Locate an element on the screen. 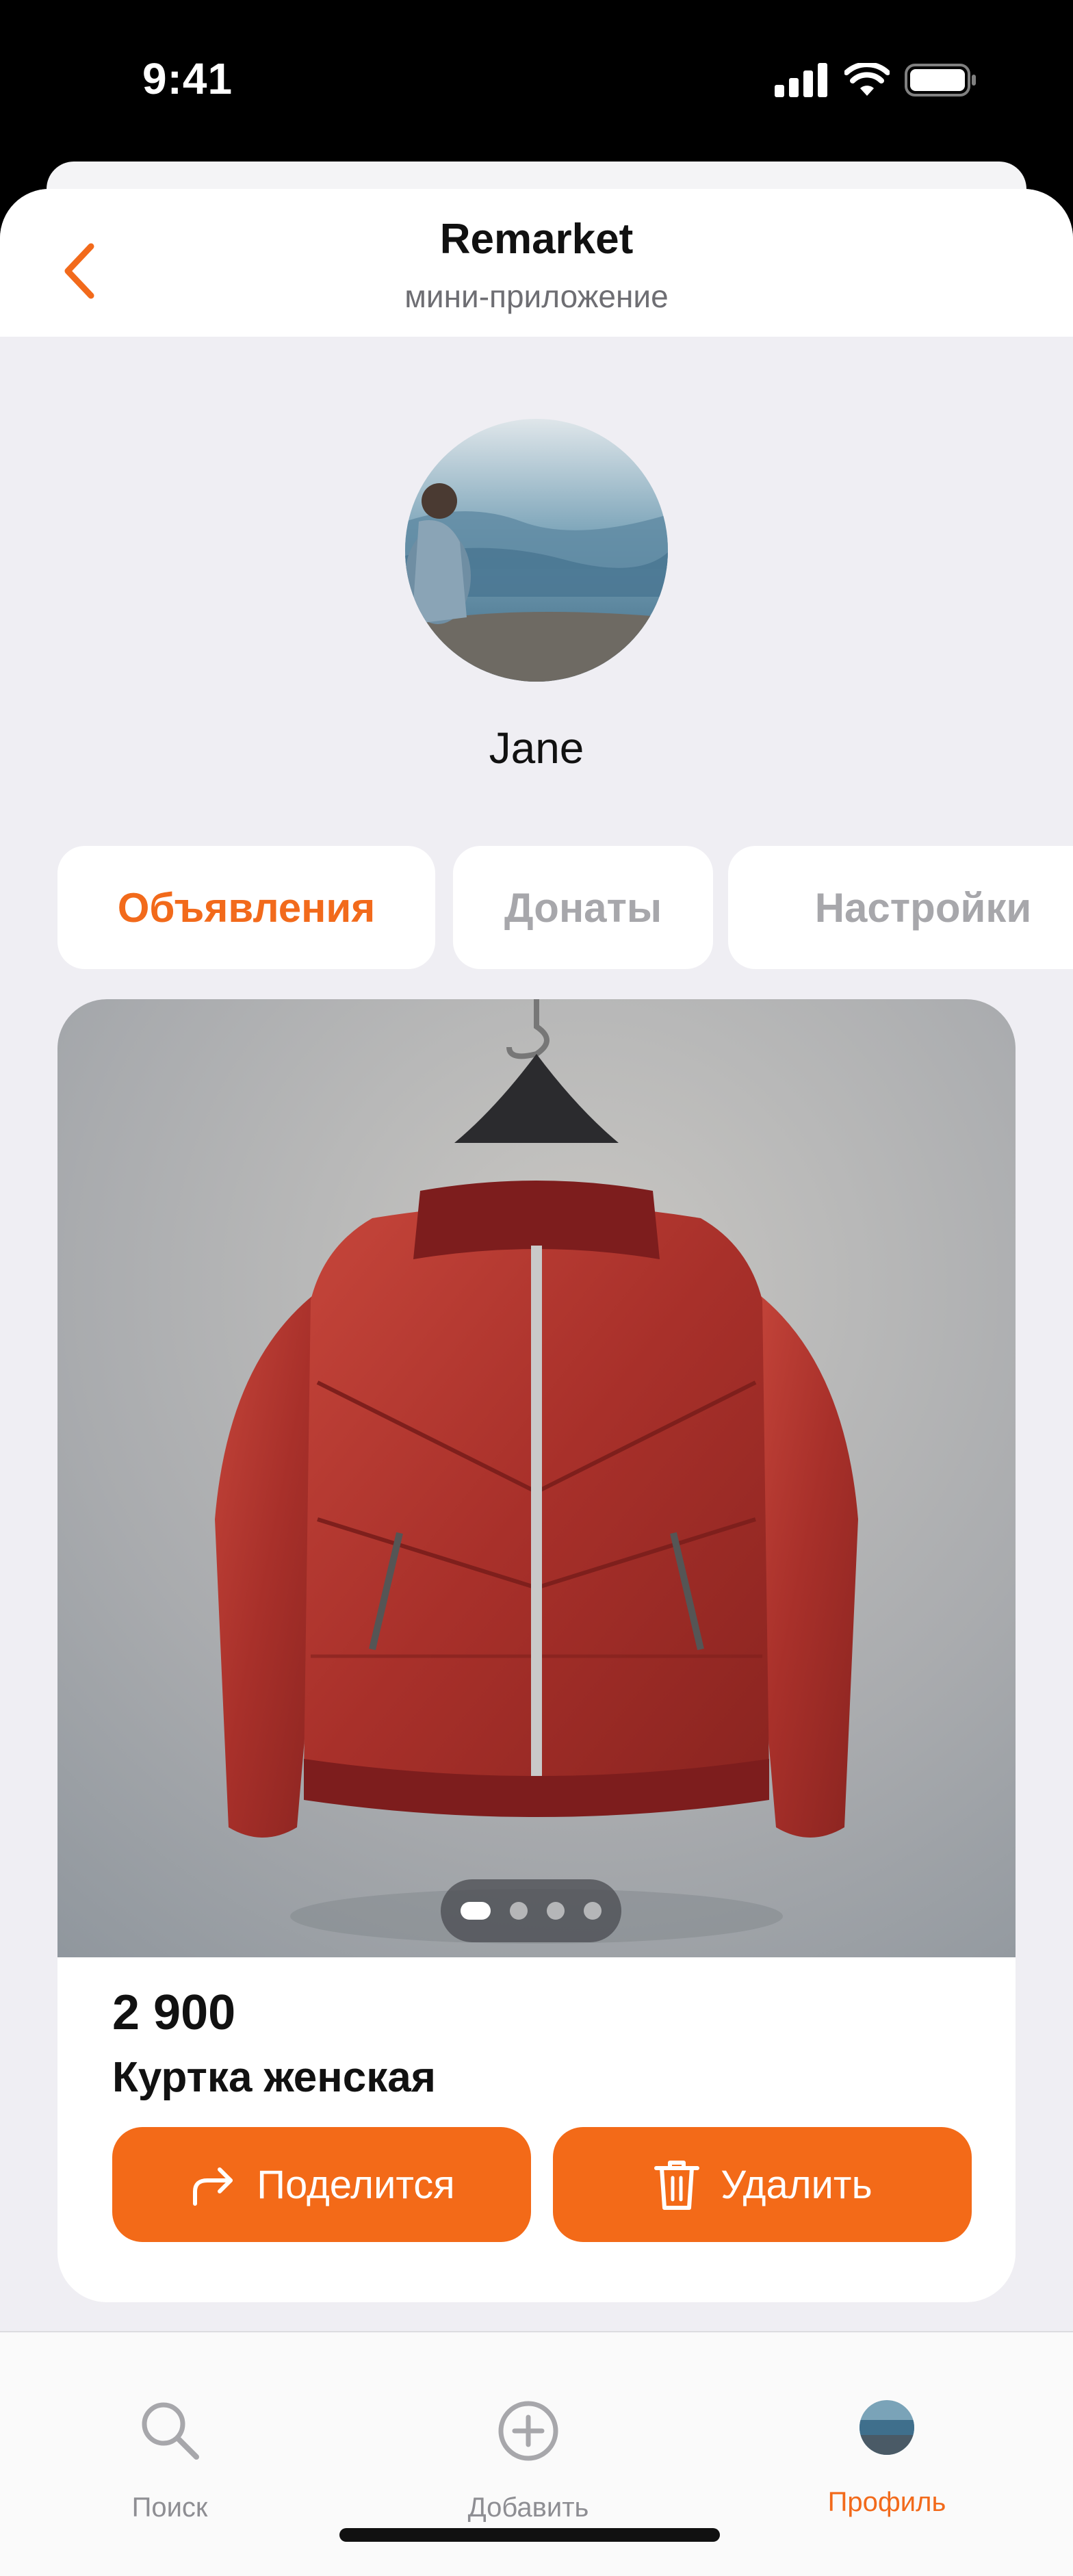  app-subtitle: мини-приложение is located at coordinates (536, 296).